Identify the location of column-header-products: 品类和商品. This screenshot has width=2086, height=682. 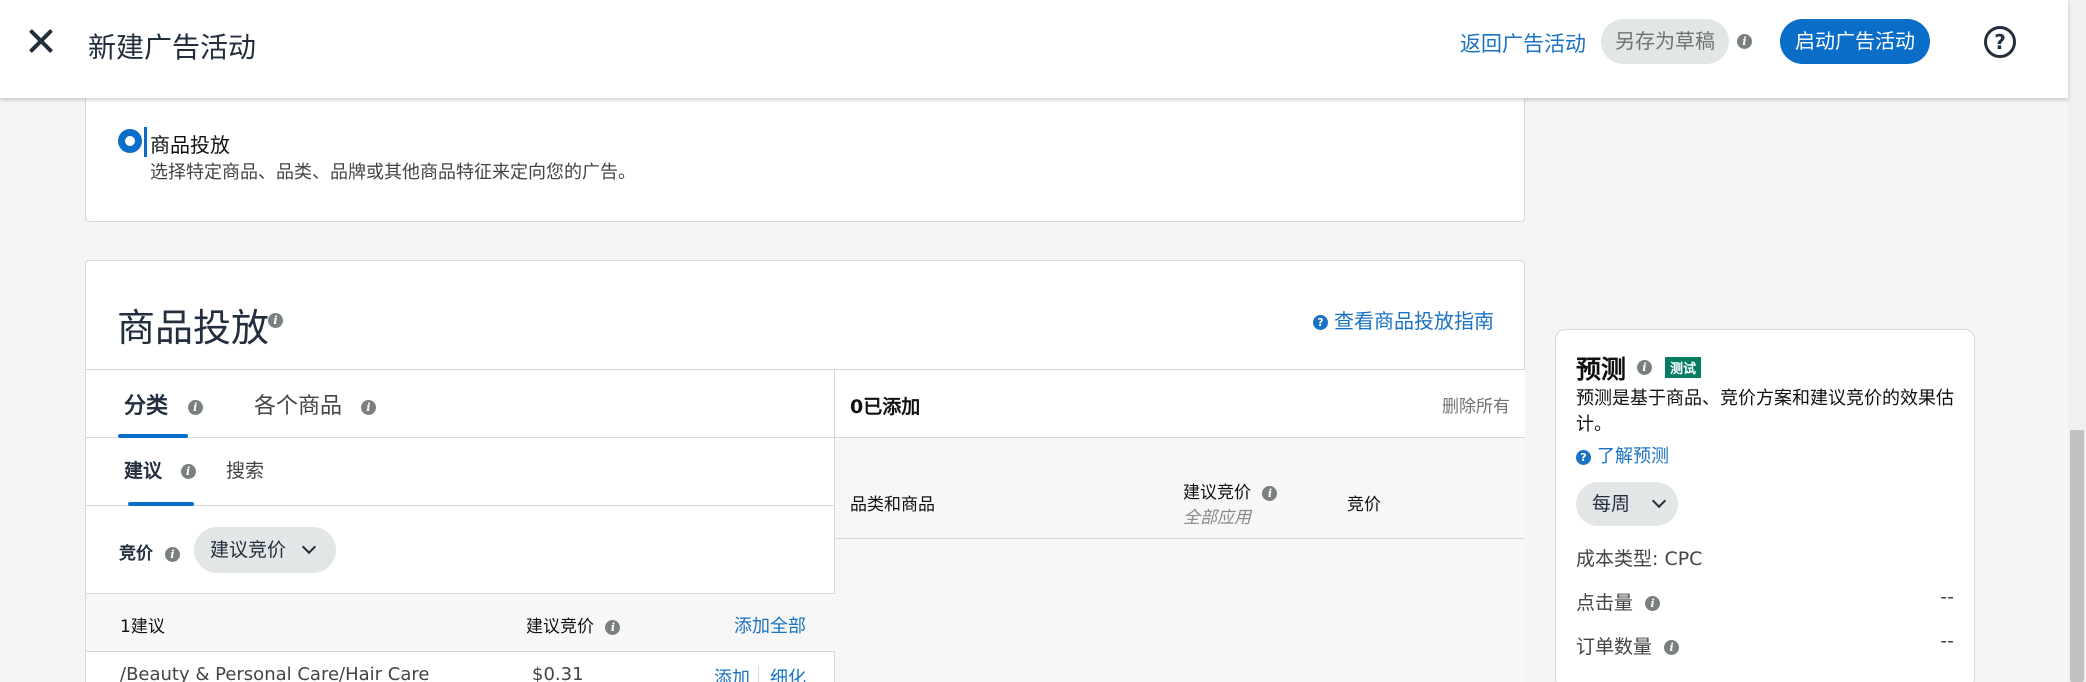
(892, 505).